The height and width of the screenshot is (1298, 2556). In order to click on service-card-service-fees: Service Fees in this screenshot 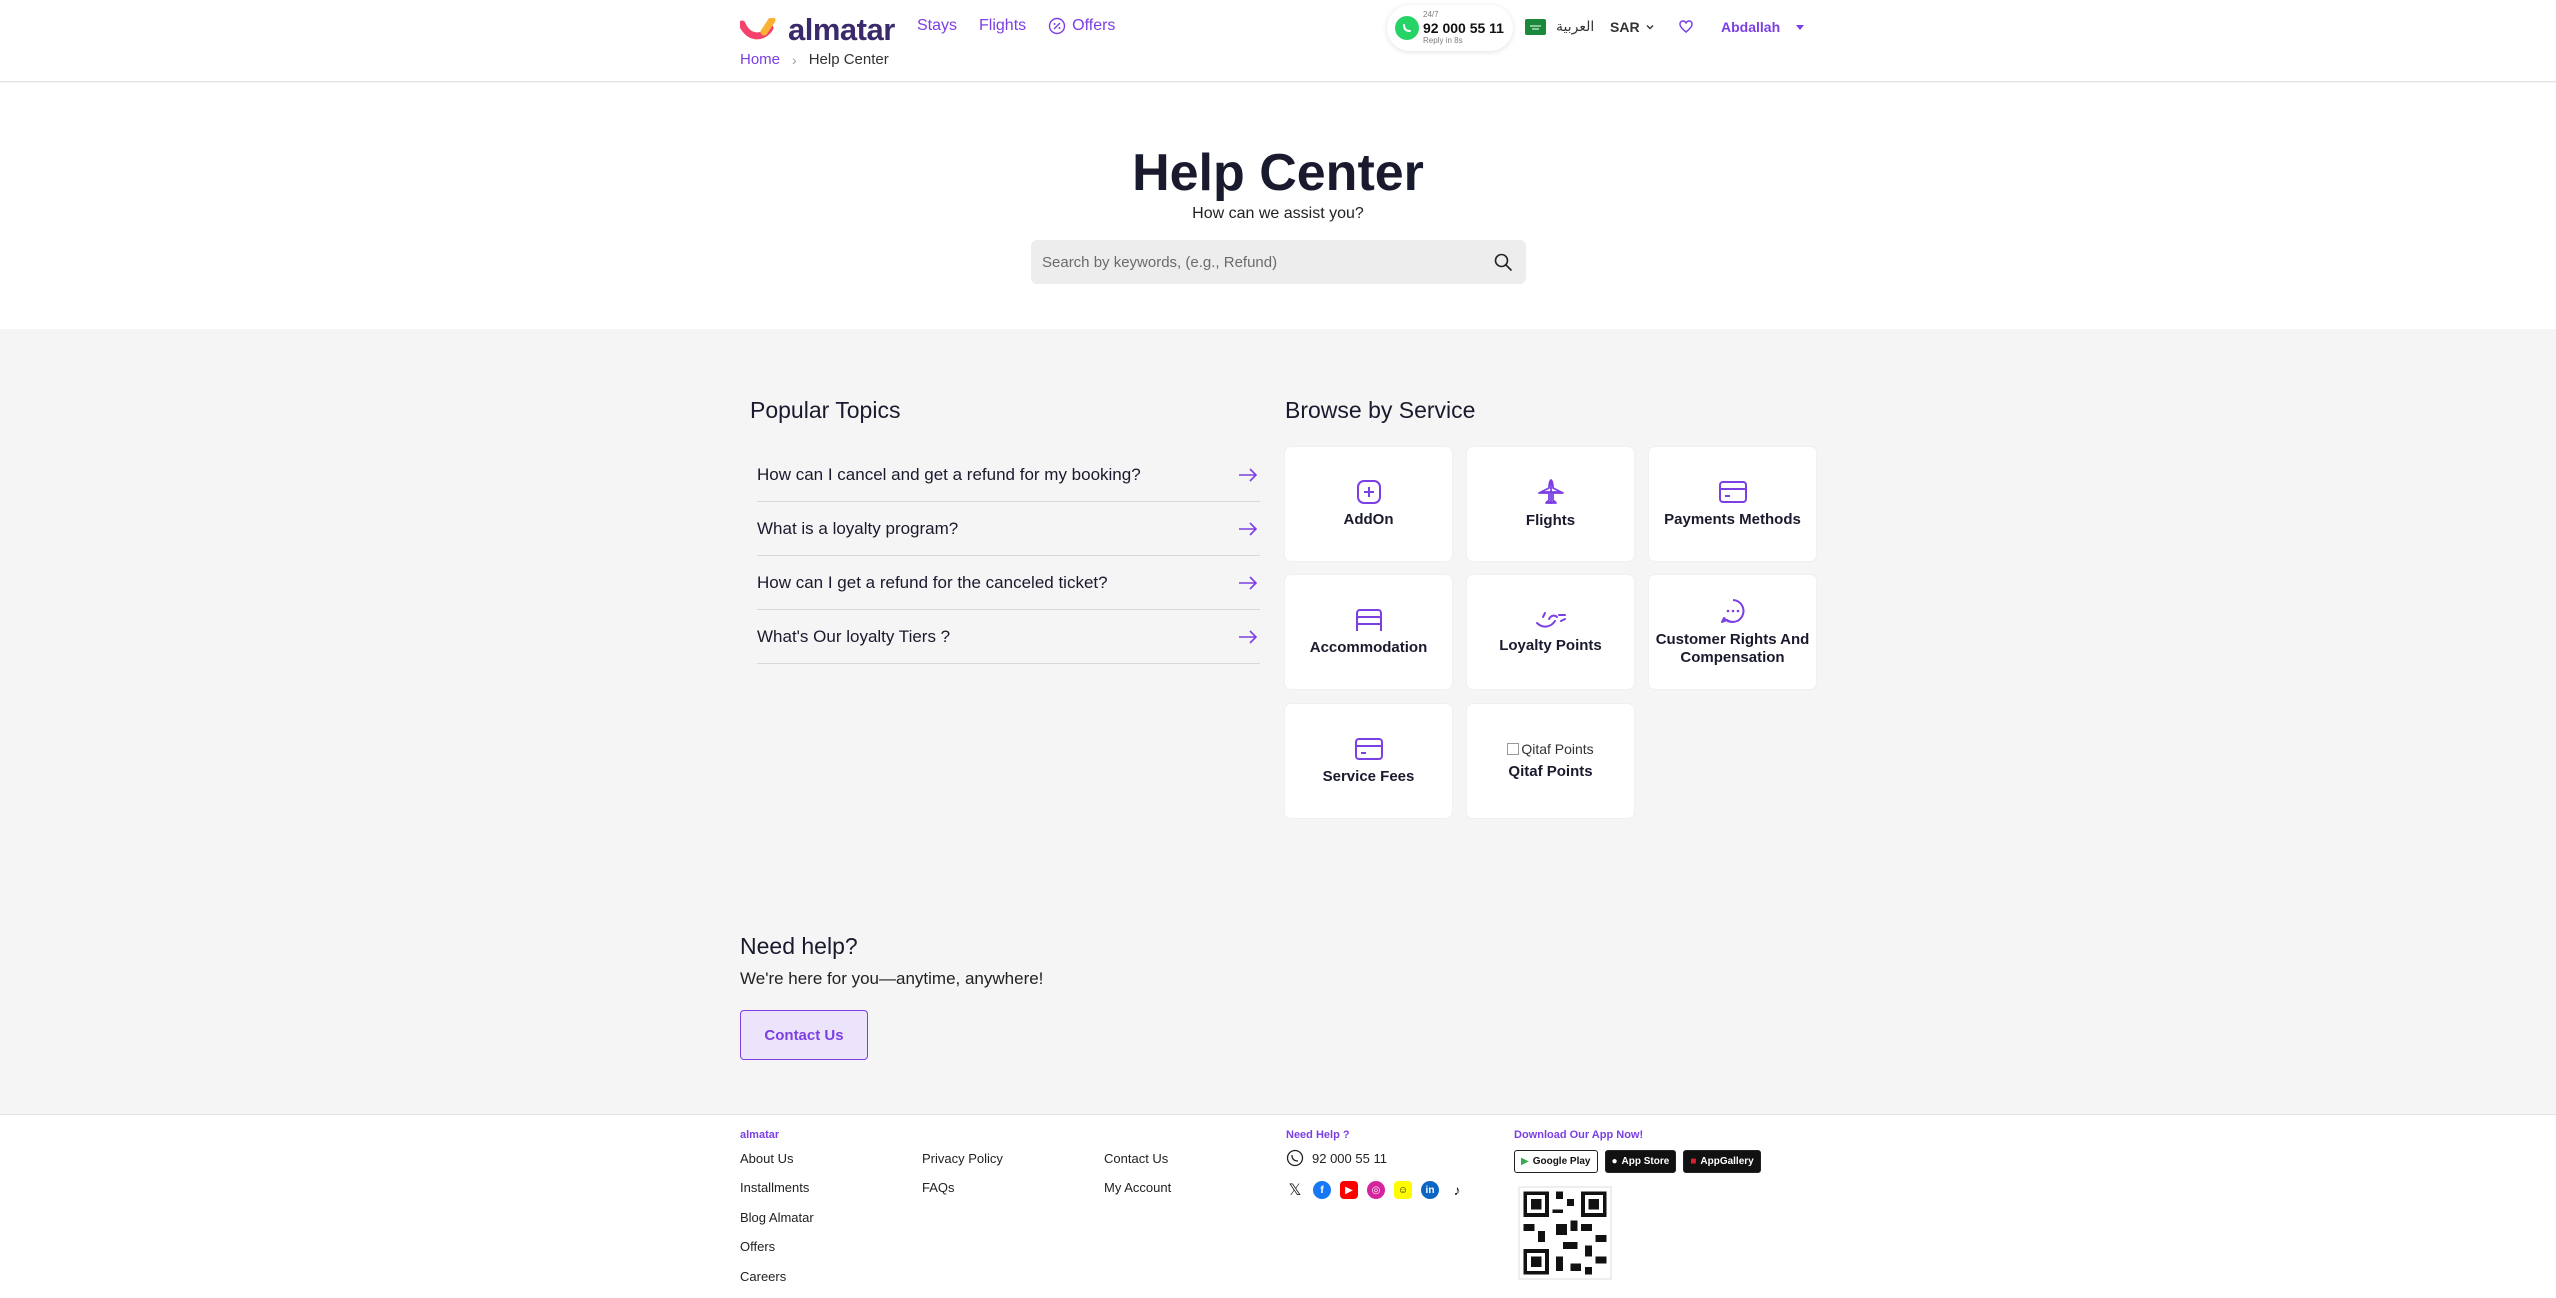, I will do `click(1368, 761)`.